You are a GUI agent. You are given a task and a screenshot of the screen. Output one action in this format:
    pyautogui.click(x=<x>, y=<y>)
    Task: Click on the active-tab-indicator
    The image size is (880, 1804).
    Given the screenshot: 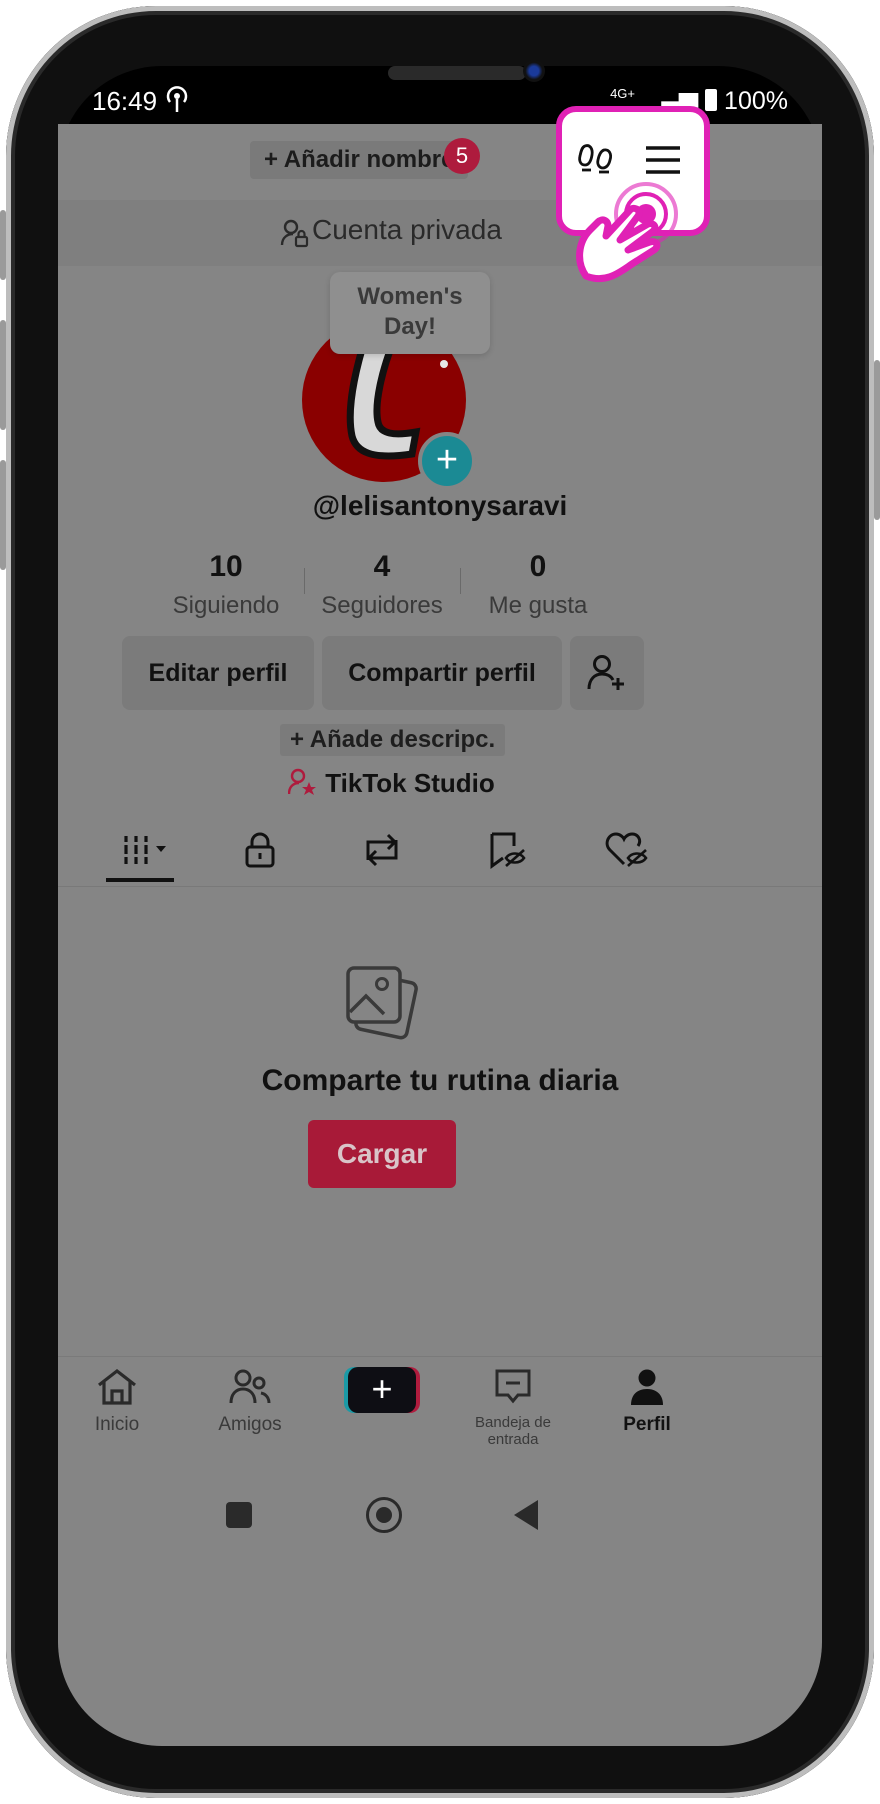 What is the action you would take?
    pyautogui.click(x=140, y=880)
    